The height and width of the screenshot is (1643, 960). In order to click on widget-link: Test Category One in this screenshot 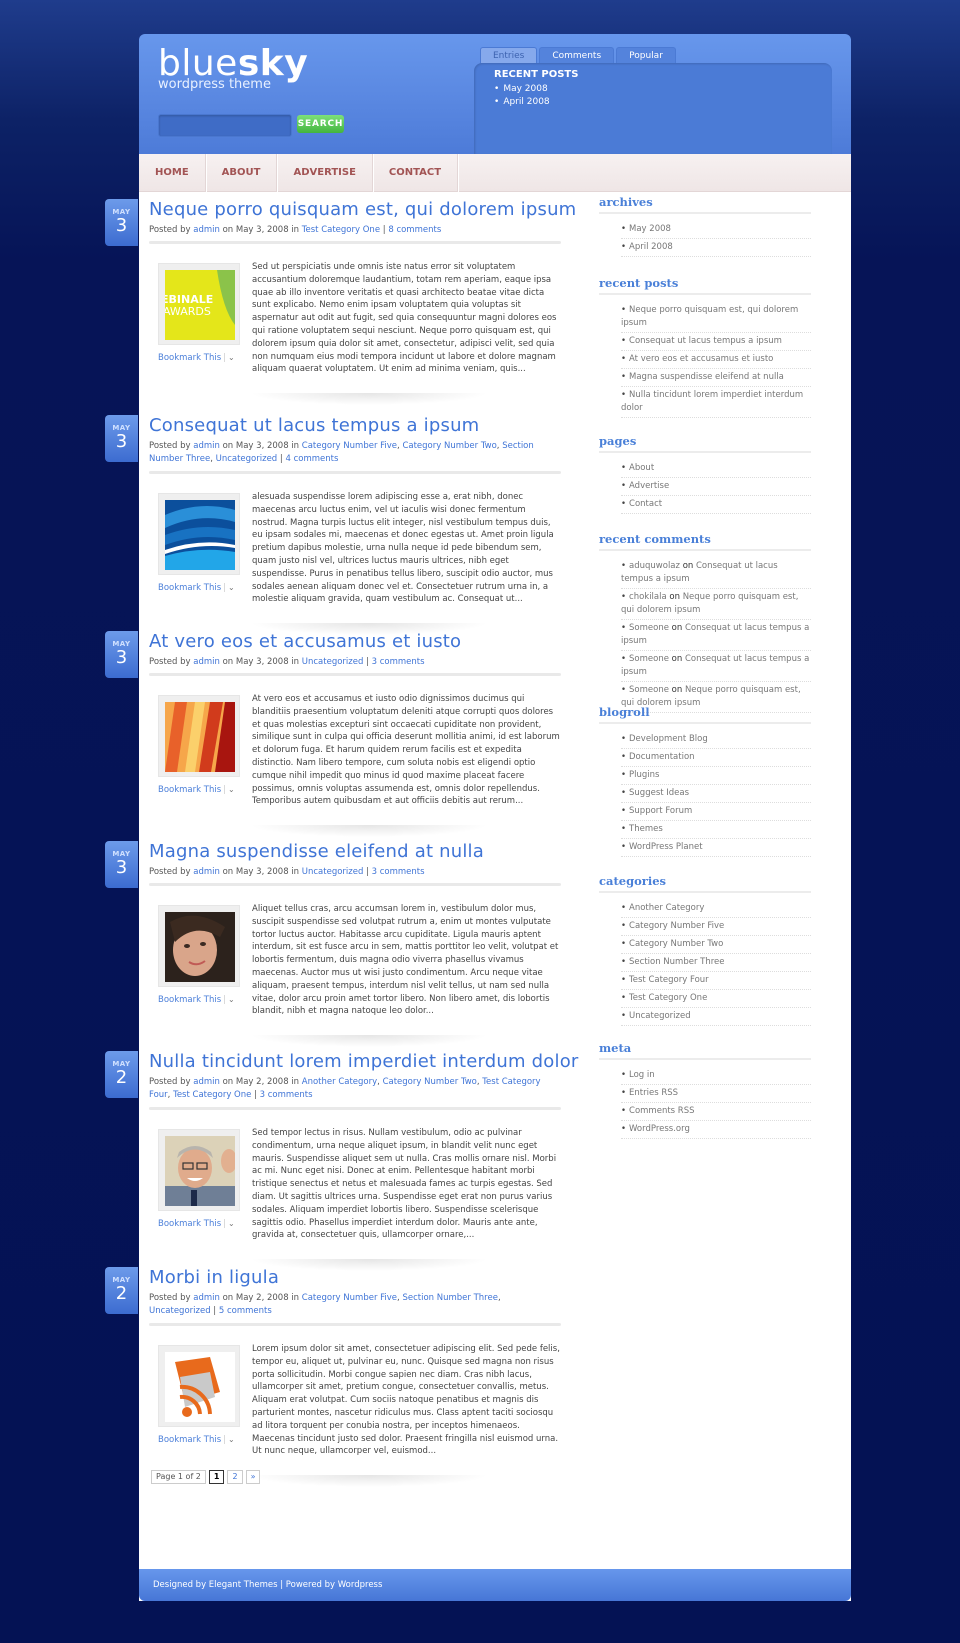, I will do `click(716, 999)`.